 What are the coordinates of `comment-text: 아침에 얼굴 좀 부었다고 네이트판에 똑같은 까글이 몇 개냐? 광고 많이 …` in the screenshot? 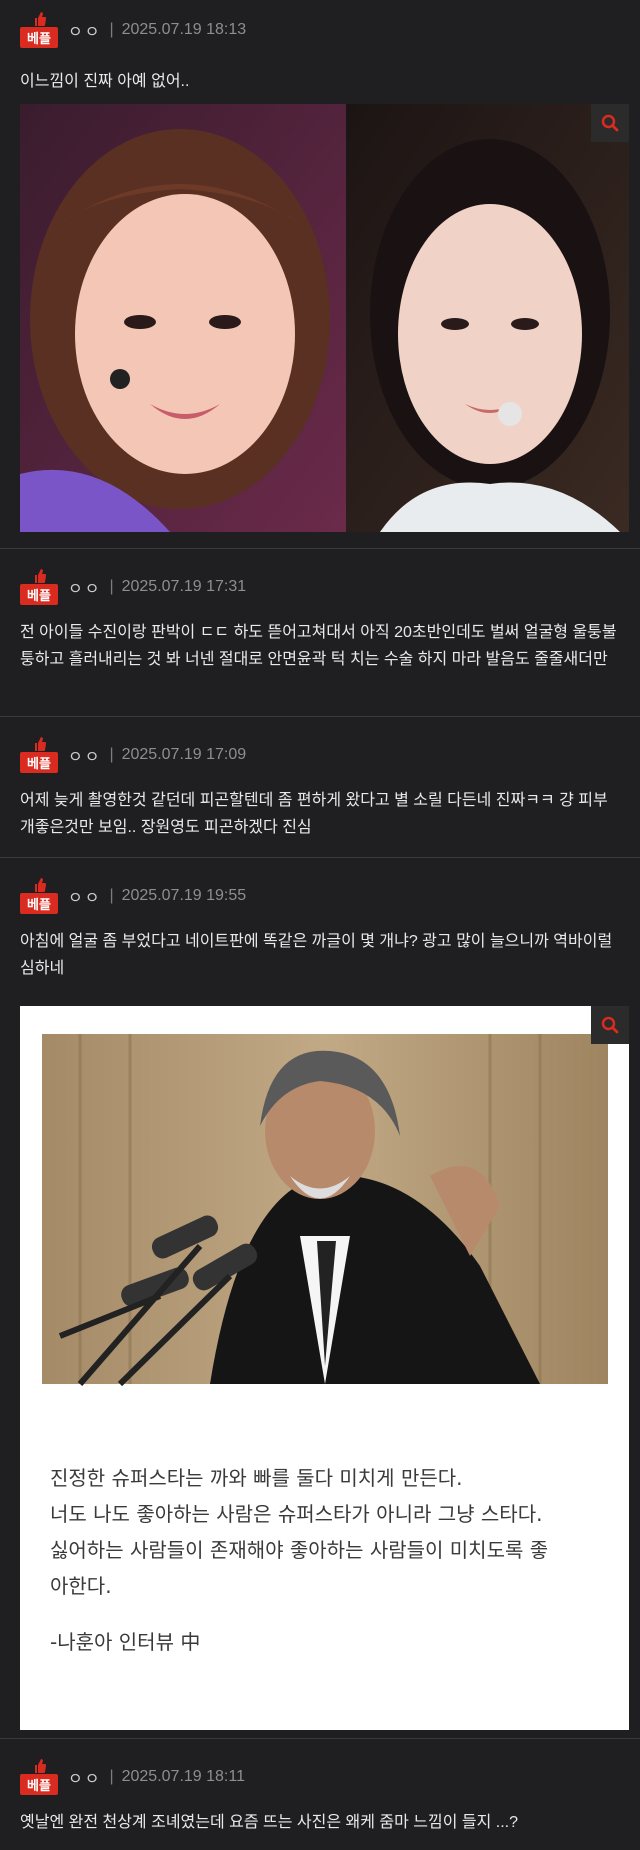 It's located at (316, 955).